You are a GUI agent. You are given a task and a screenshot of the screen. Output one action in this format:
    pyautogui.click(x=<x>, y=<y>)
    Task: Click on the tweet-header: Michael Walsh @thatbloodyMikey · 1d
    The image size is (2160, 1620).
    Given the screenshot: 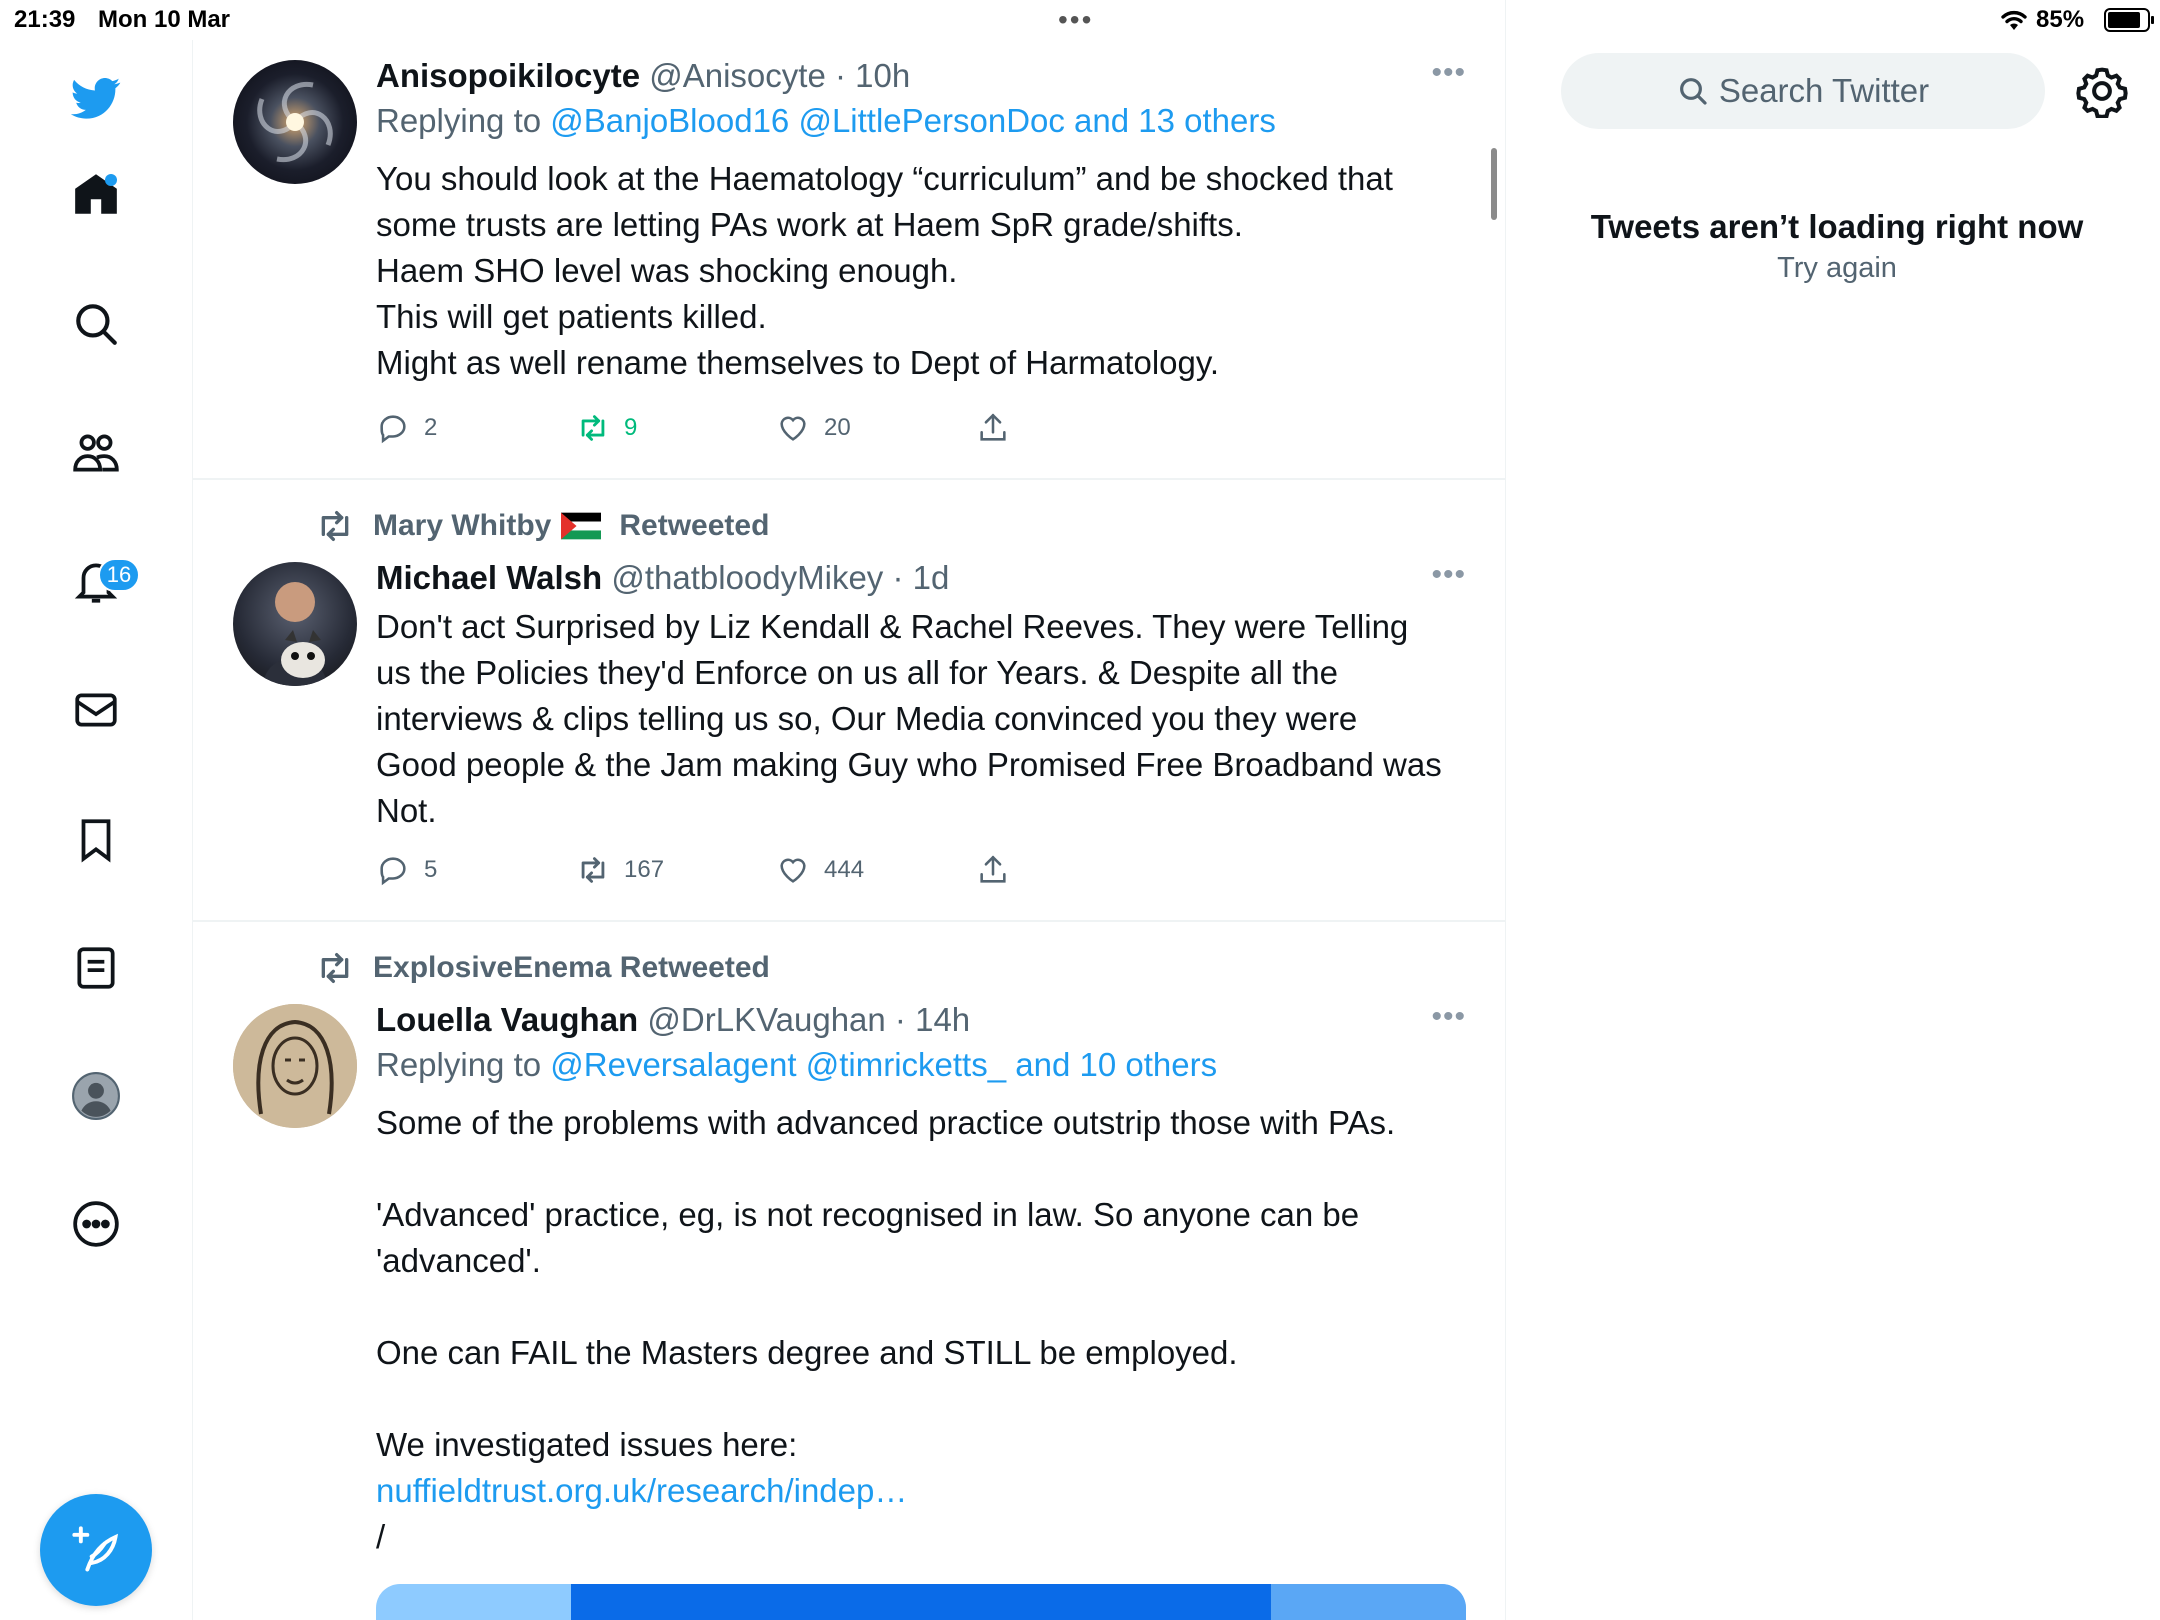 What is the action you would take?
    pyautogui.click(x=921, y=578)
    